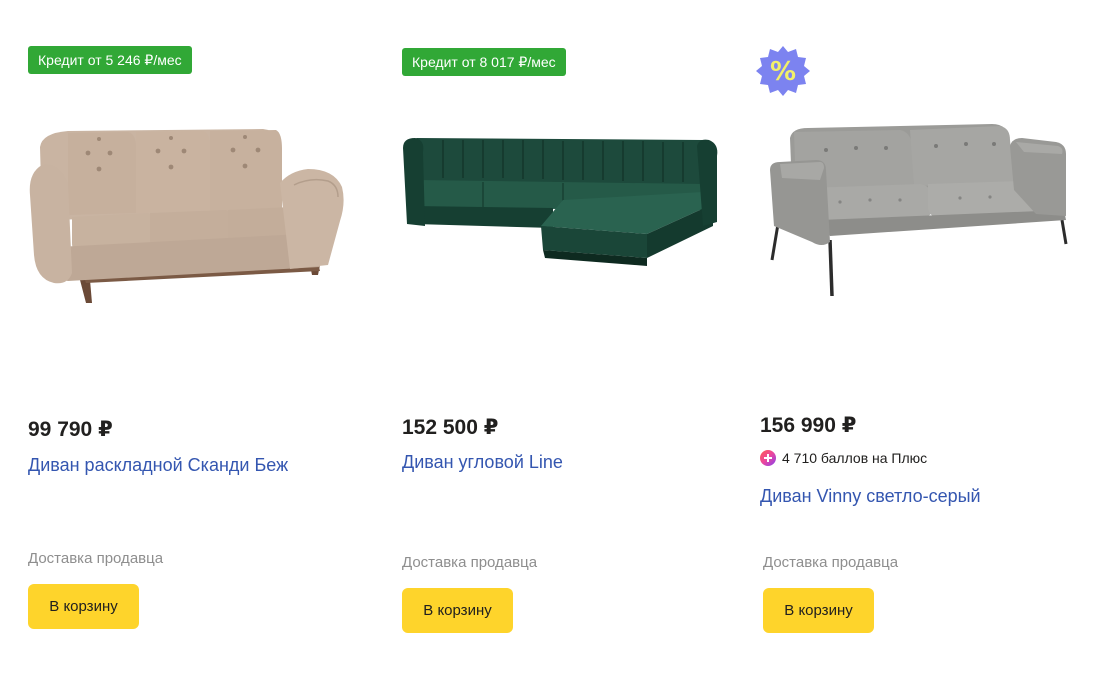 The width and height of the screenshot is (1117, 674). I want to click on product-title-link: Диван раскладной Сканди Беж, so click(158, 465).